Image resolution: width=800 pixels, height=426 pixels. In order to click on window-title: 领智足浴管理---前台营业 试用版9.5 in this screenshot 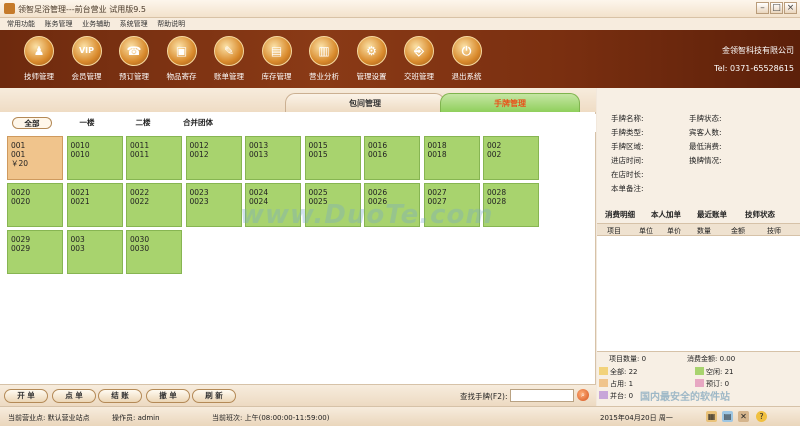, I will do `click(82, 9)`.